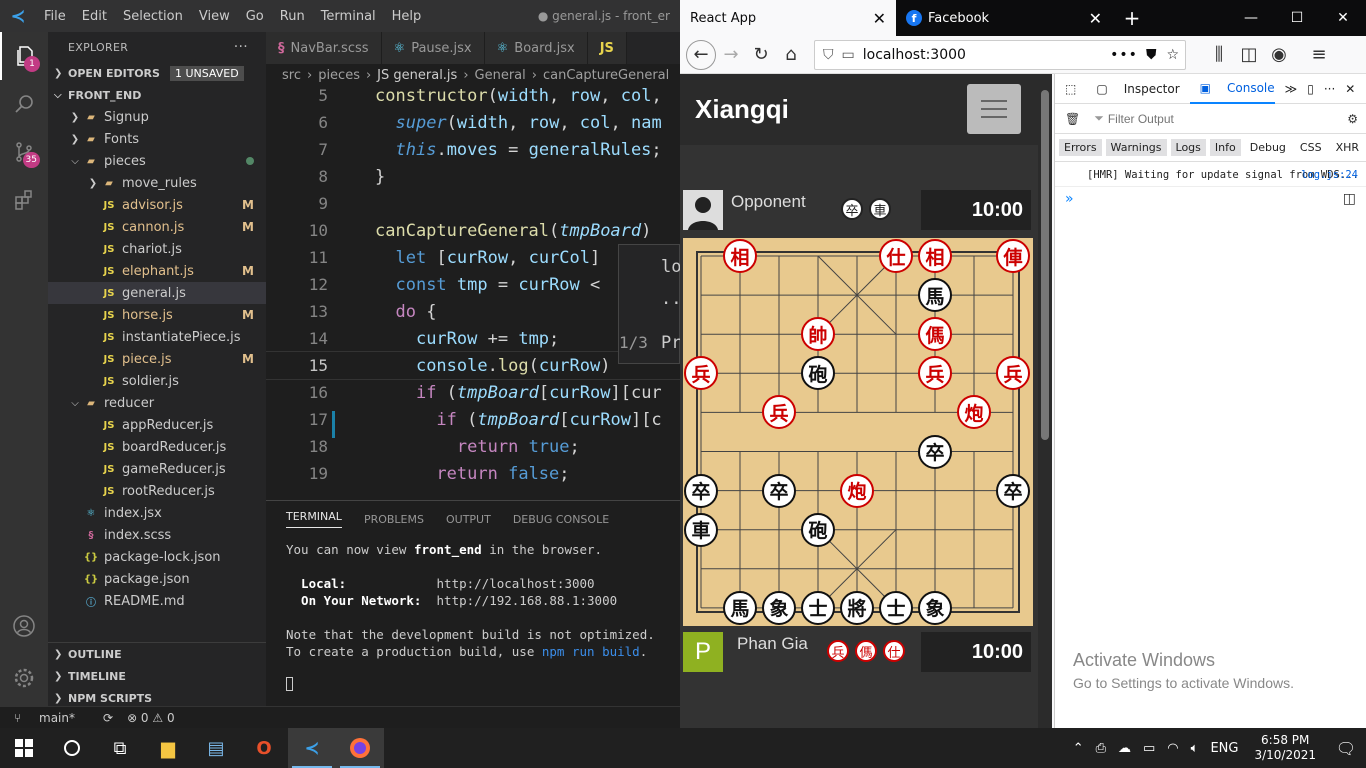  Describe the element at coordinates (24, 200) in the screenshot. I see `extensions-icon` at that location.